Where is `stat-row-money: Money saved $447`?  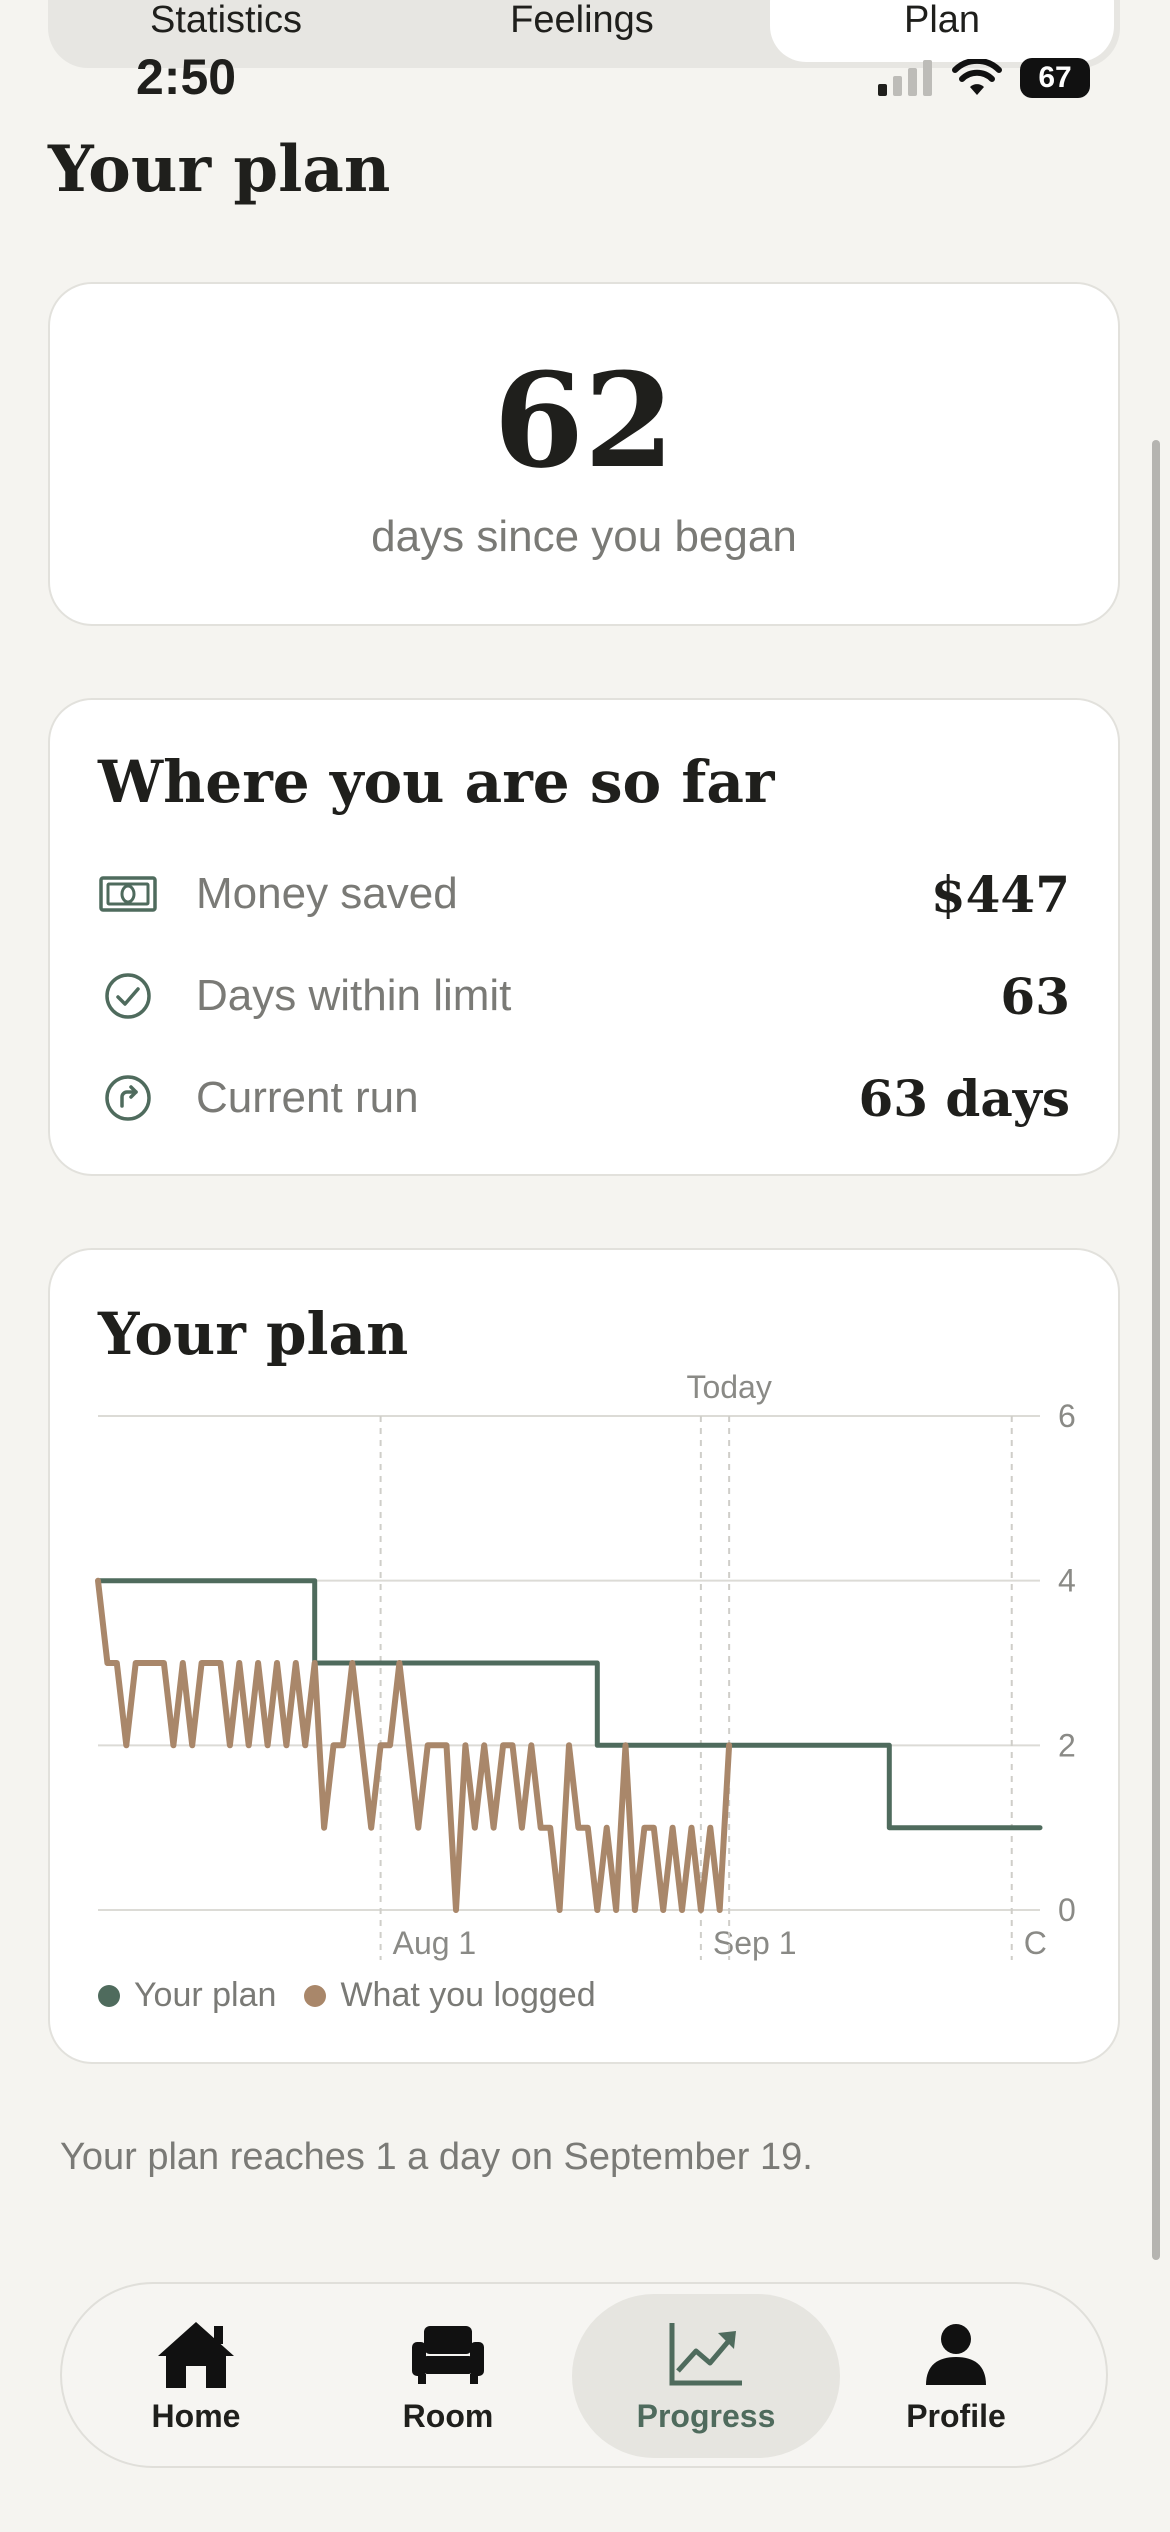 stat-row-money: Money saved $447 is located at coordinates (584, 894).